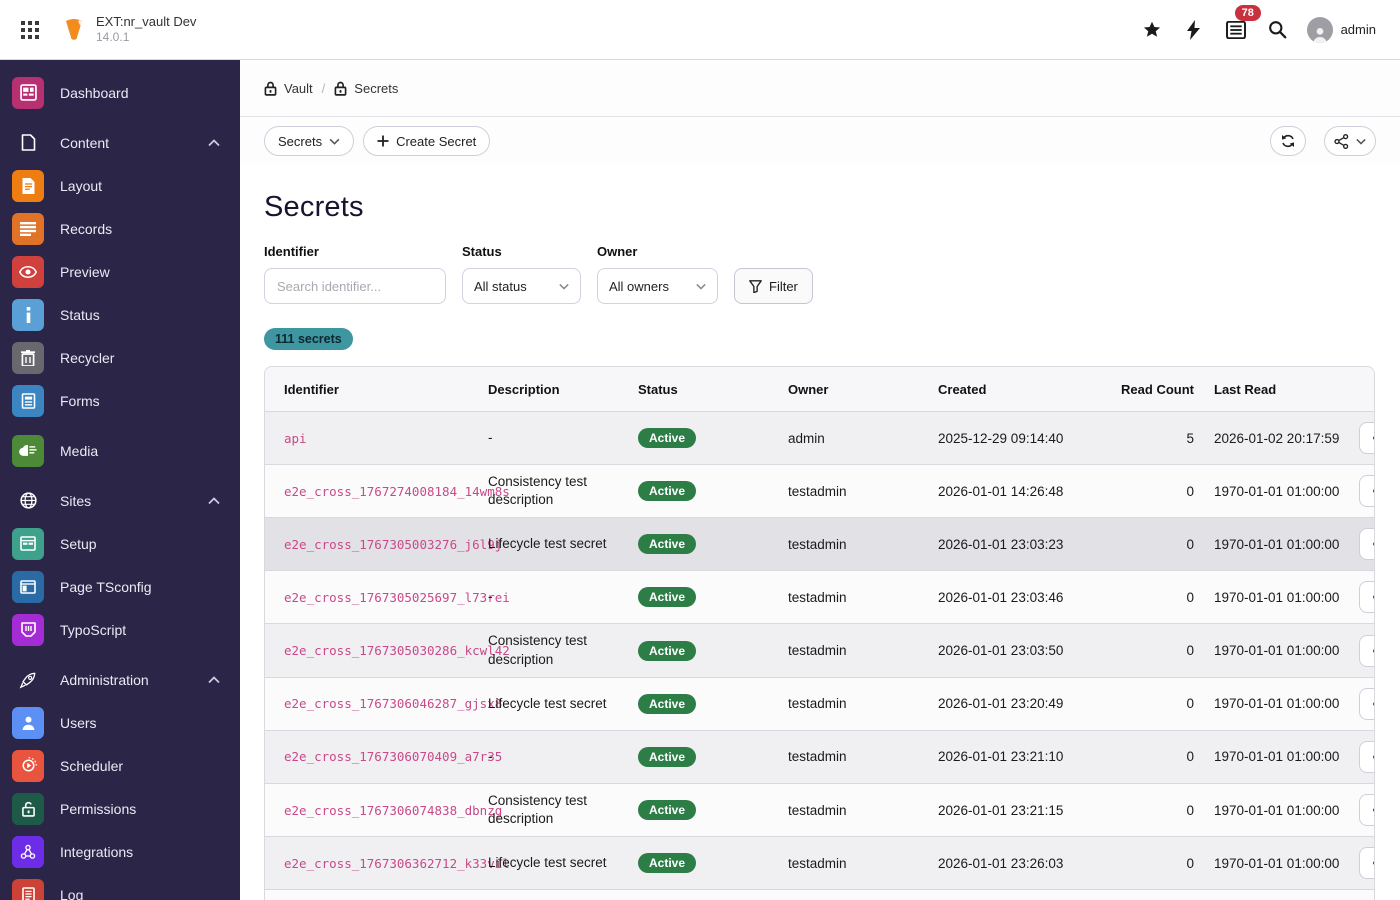 The height and width of the screenshot is (900, 1400). What do you see at coordinates (28, 586) in the screenshot?
I see `page-tsconfig-icon` at bounding box center [28, 586].